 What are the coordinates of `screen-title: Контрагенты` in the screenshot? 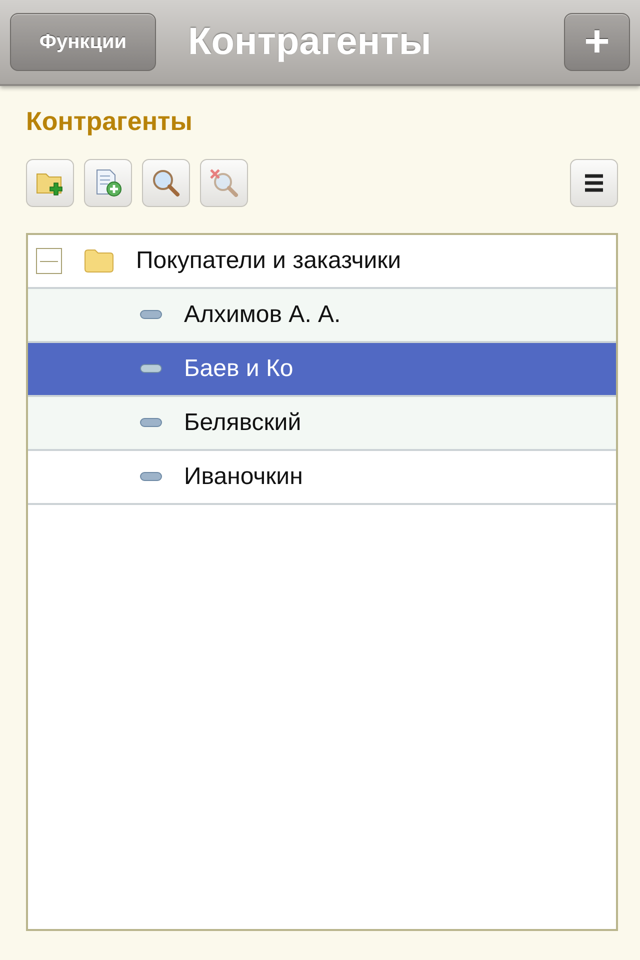 It's located at (309, 42).